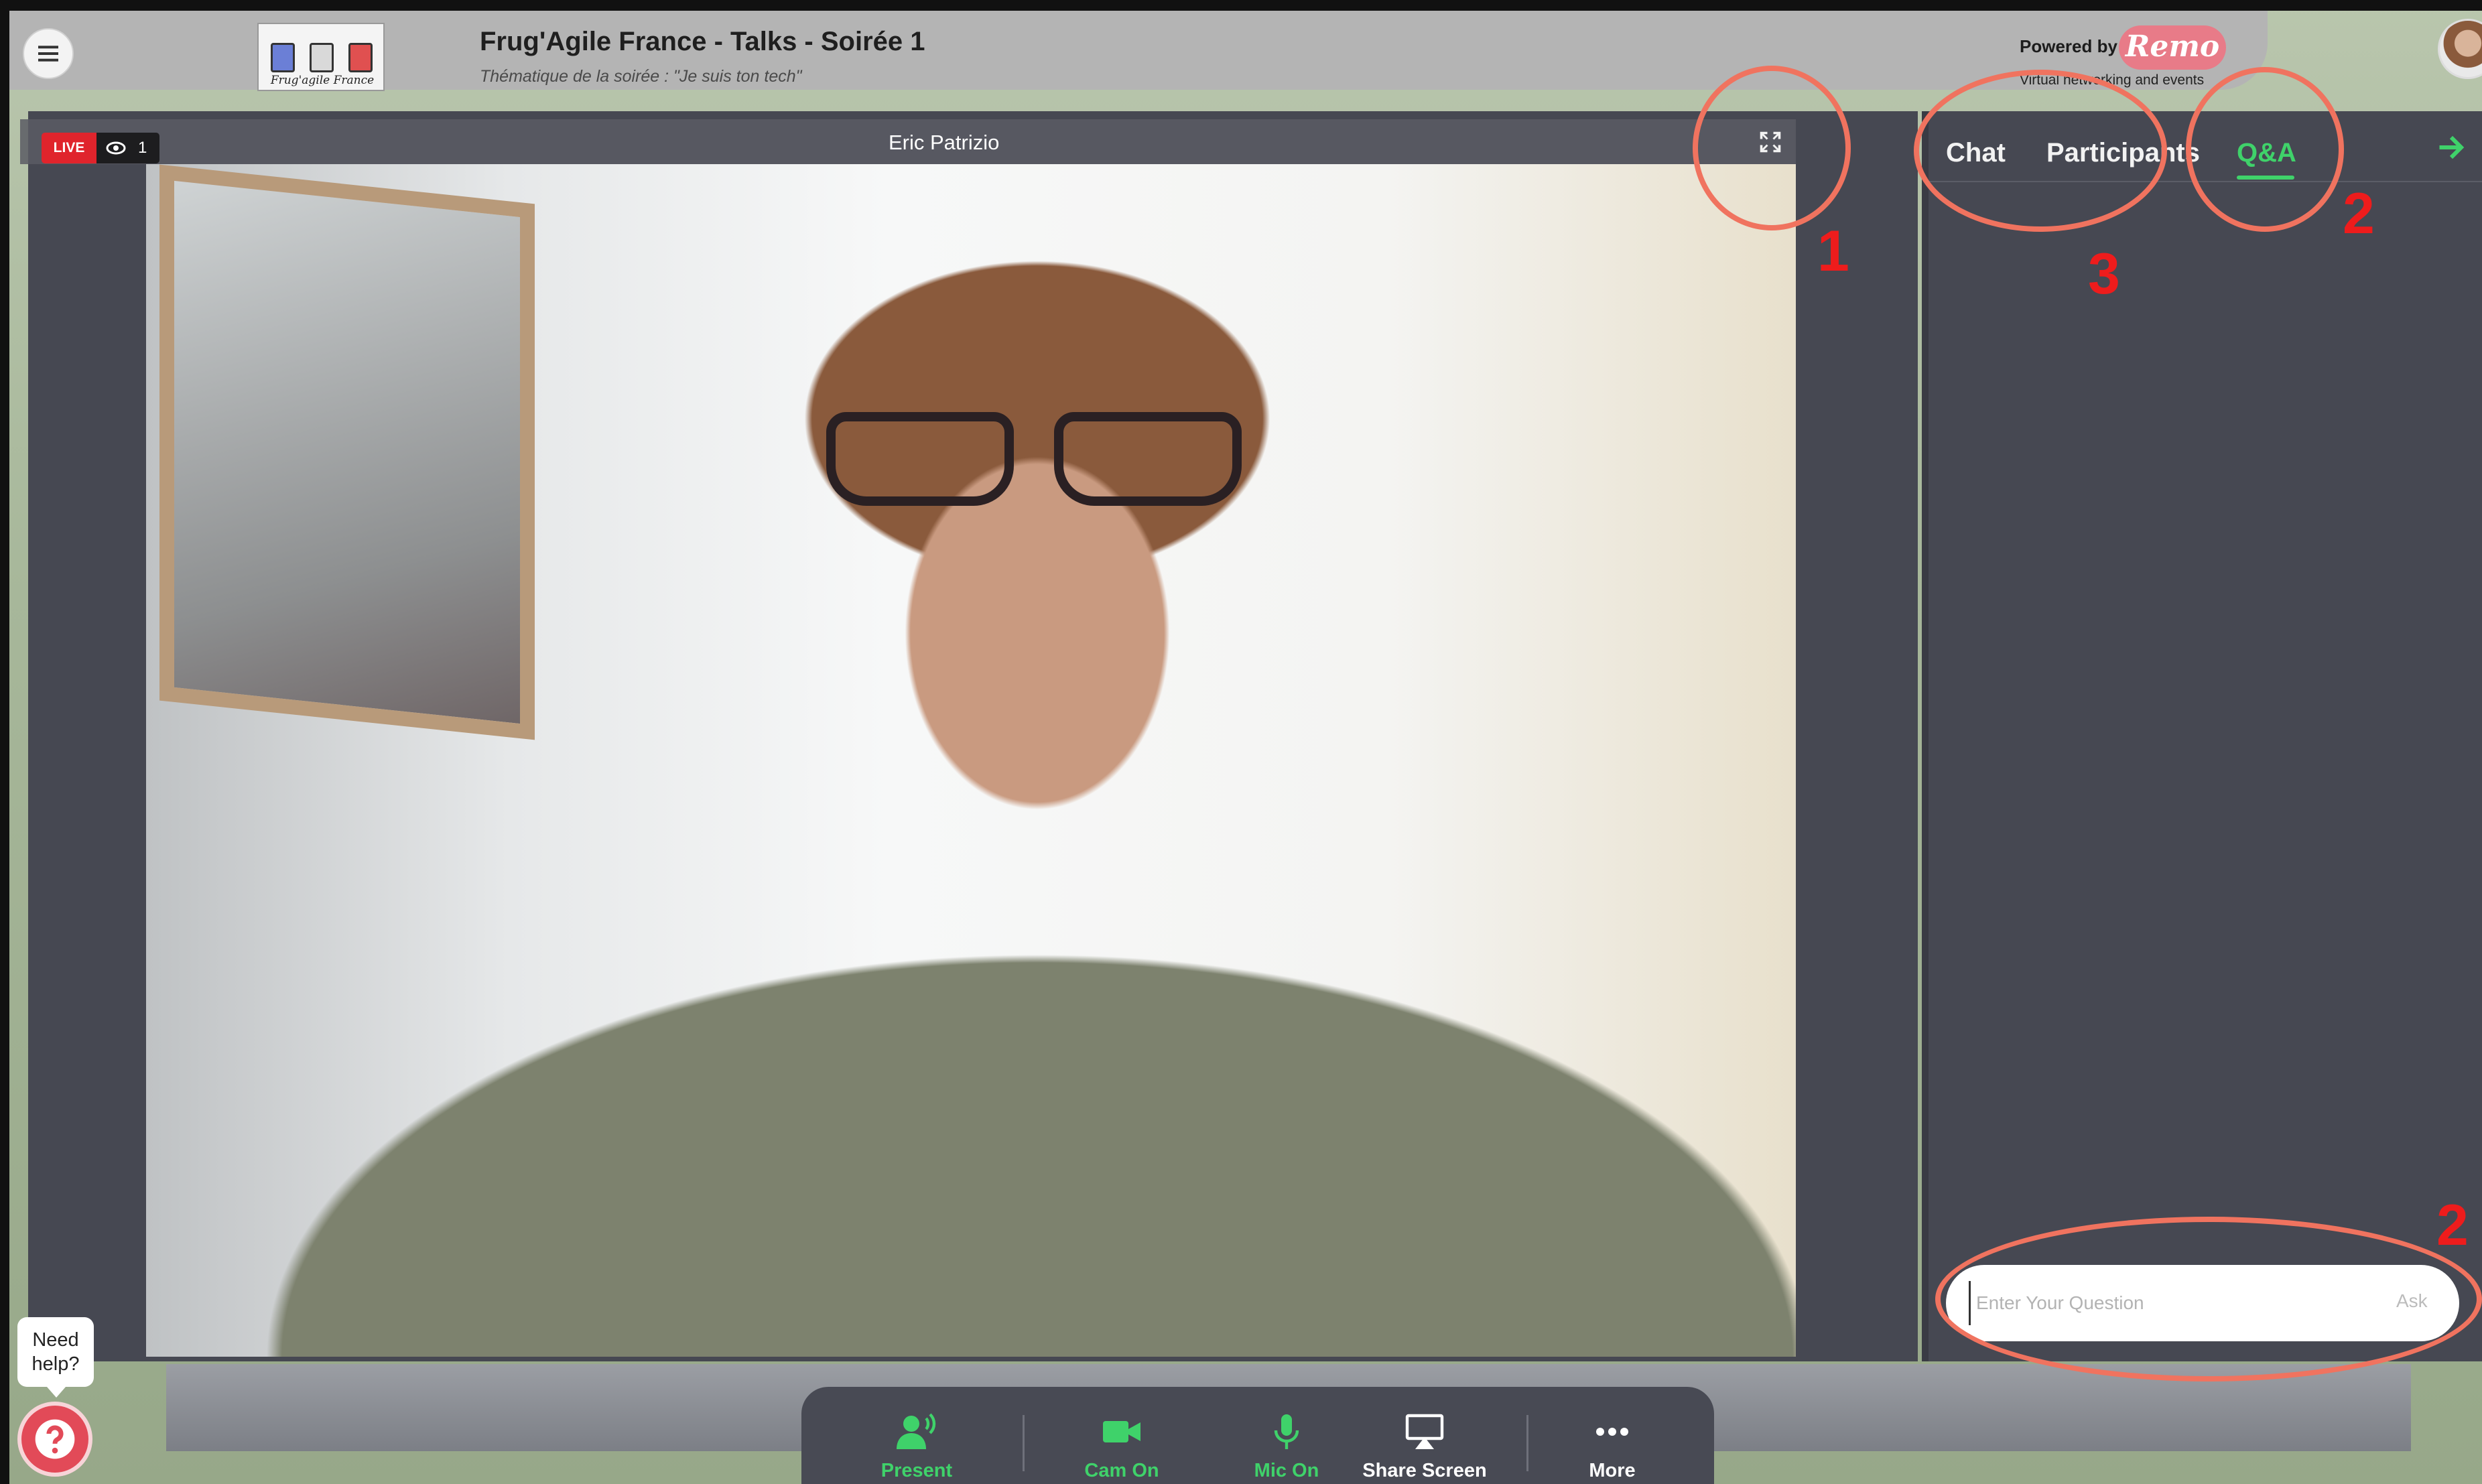  I want to click on hamburger-icon, so click(48, 54).